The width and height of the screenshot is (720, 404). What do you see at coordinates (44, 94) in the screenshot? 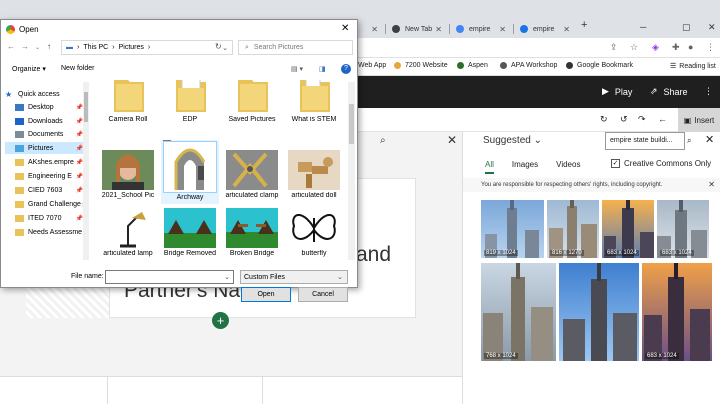
I see `nav-item-quick-access: ★ Quick access` at bounding box center [44, 94].